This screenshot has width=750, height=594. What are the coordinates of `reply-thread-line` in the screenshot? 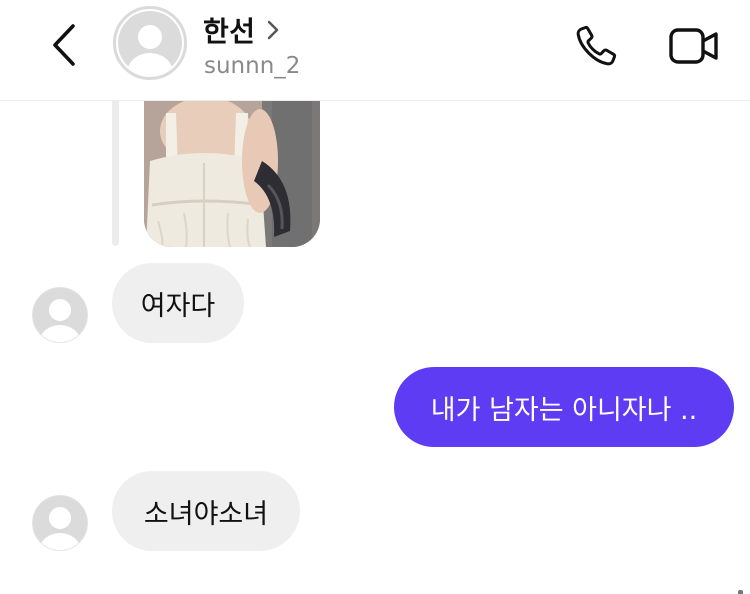 It's located at (115, 173).